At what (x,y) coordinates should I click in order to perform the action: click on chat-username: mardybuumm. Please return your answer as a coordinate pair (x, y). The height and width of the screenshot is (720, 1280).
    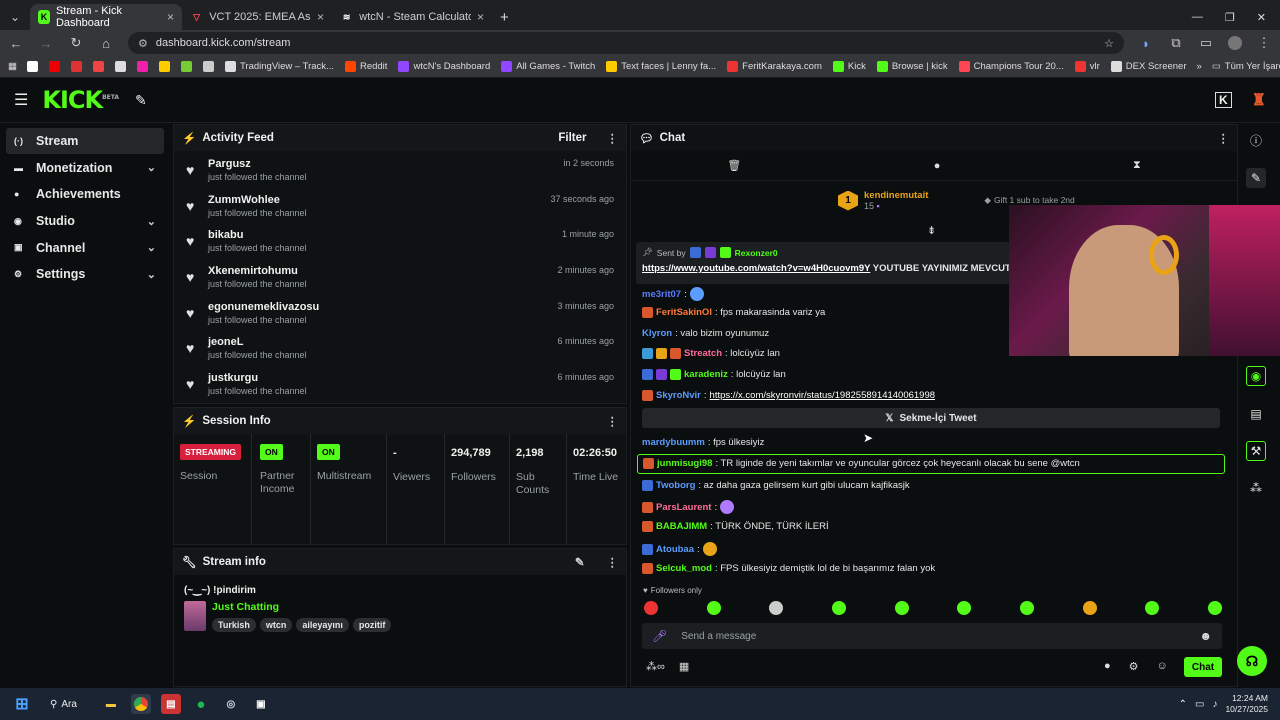
    Looking at the image, I should click on (673, 442).